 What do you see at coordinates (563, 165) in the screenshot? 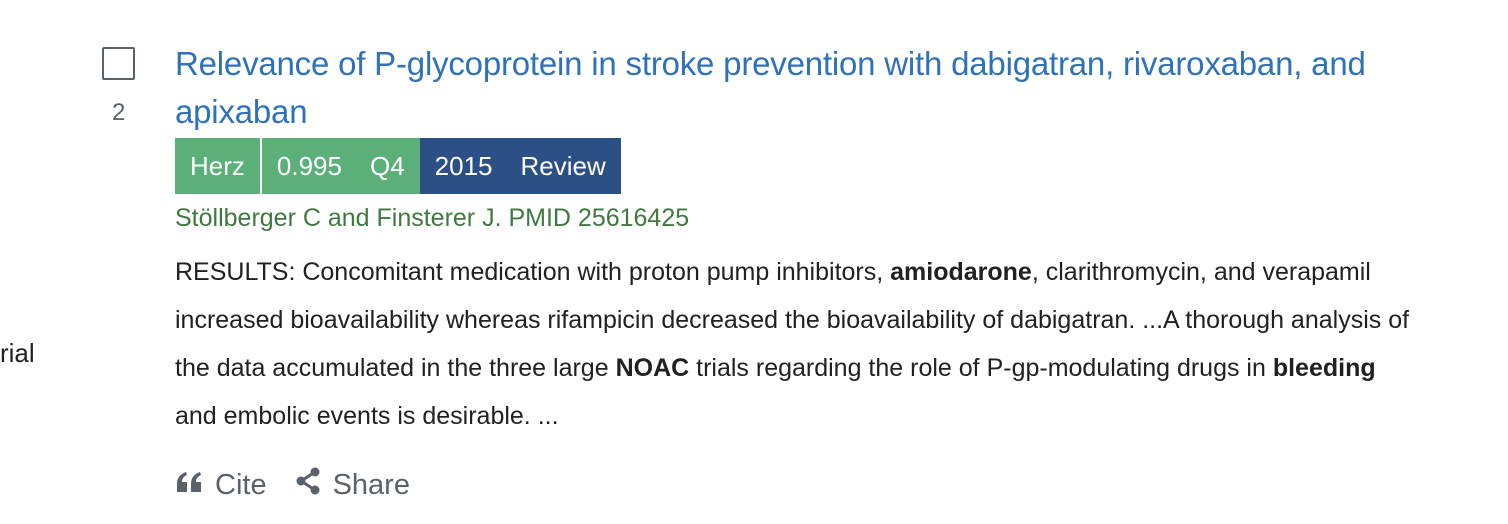
I see `publication-type: Review` at bounding box center [563, 165].